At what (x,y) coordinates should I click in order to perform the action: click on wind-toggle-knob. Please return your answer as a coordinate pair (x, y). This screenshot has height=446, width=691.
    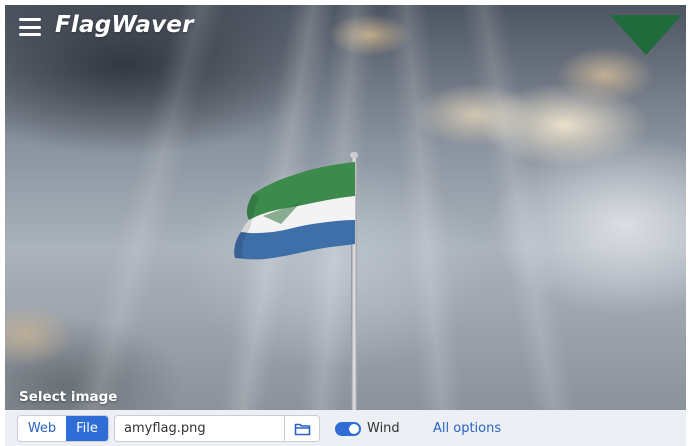
    Looking at the image, I should click on (354, 429).